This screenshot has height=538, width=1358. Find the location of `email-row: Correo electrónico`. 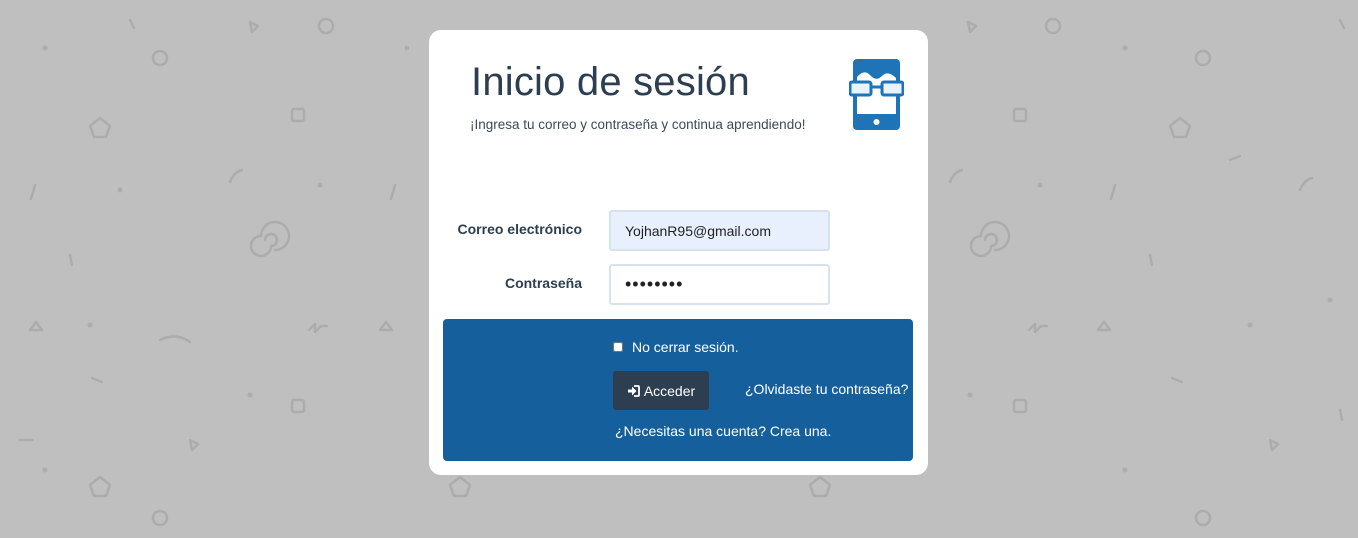

email-row: Correo electrónico is located at coordinates (678, 230).